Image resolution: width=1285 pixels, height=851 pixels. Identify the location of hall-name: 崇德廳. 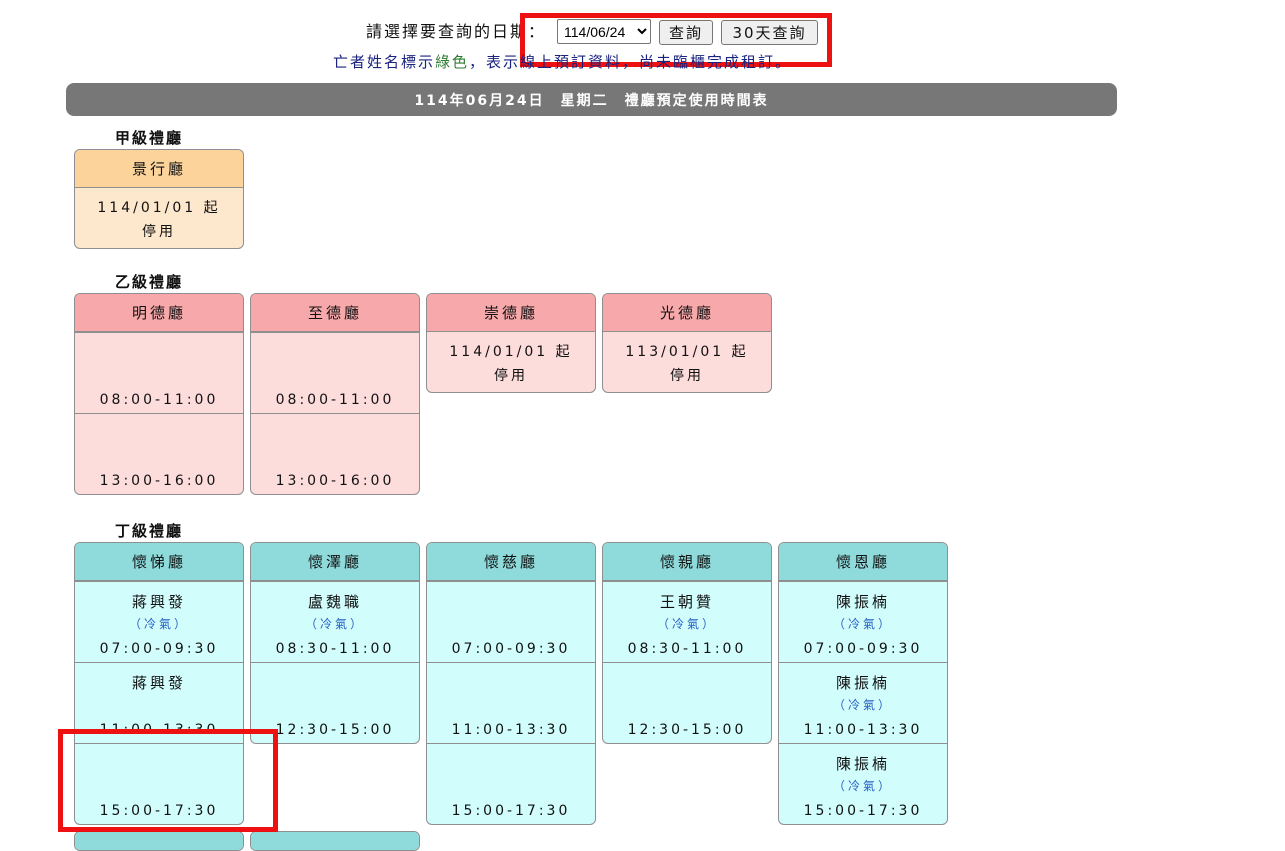
(511, 313).